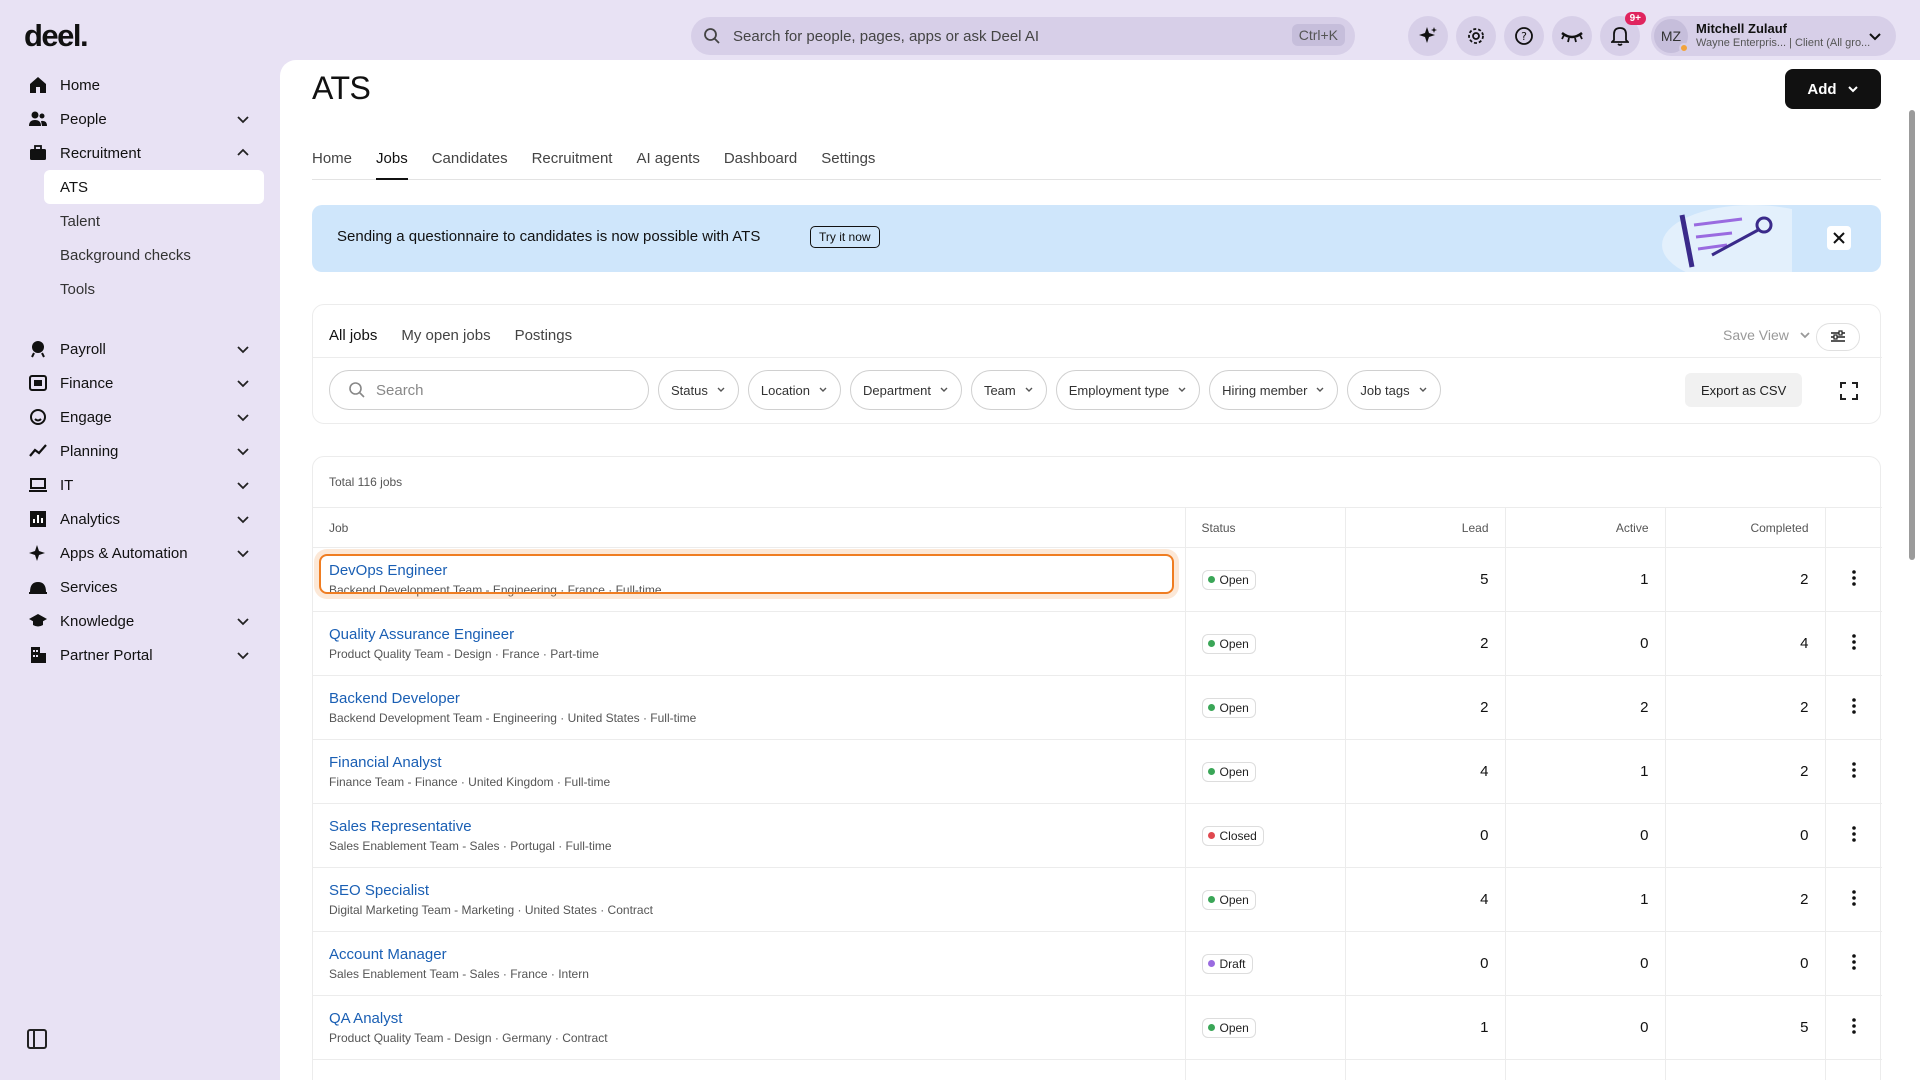  I want to click on job-title-link: SEO Specialist, so click(757, 890).